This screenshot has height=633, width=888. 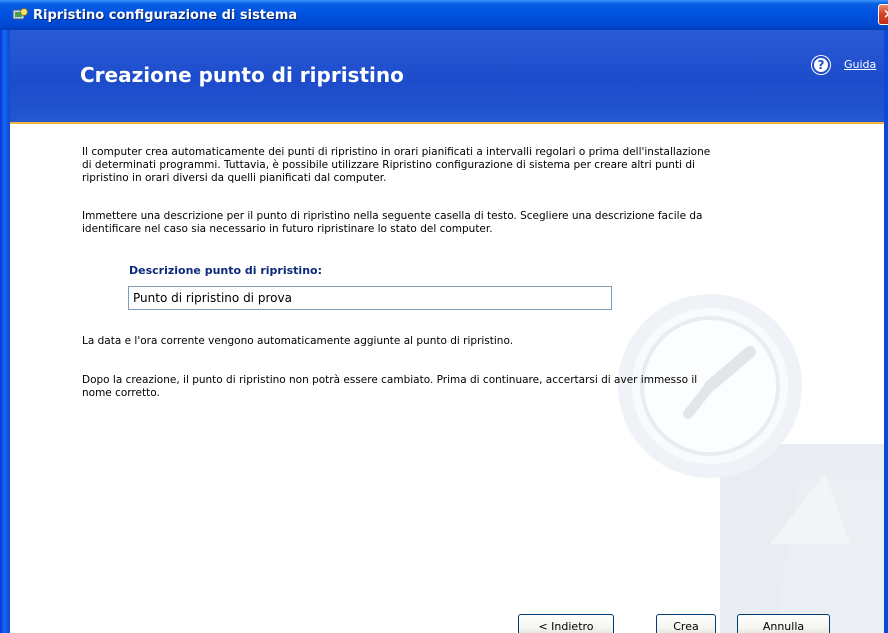 I want to click on create-button: Crea, so click(x=686, y=623).